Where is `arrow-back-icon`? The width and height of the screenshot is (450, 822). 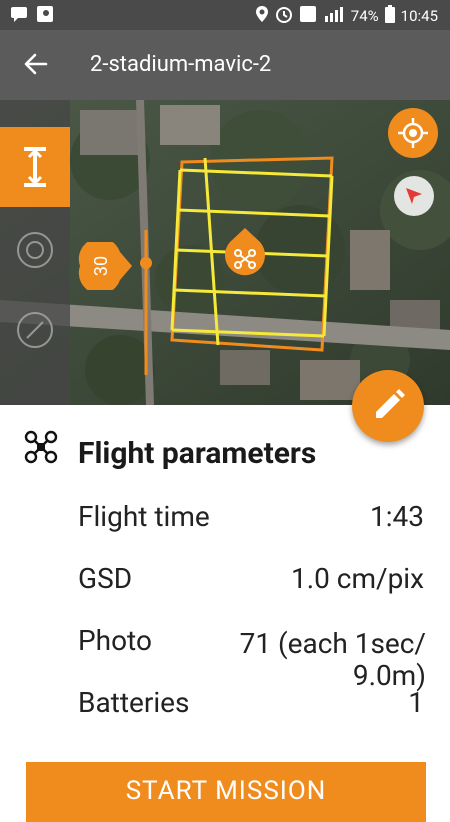
arrow-back-icon is located at coordinates (36, 64).